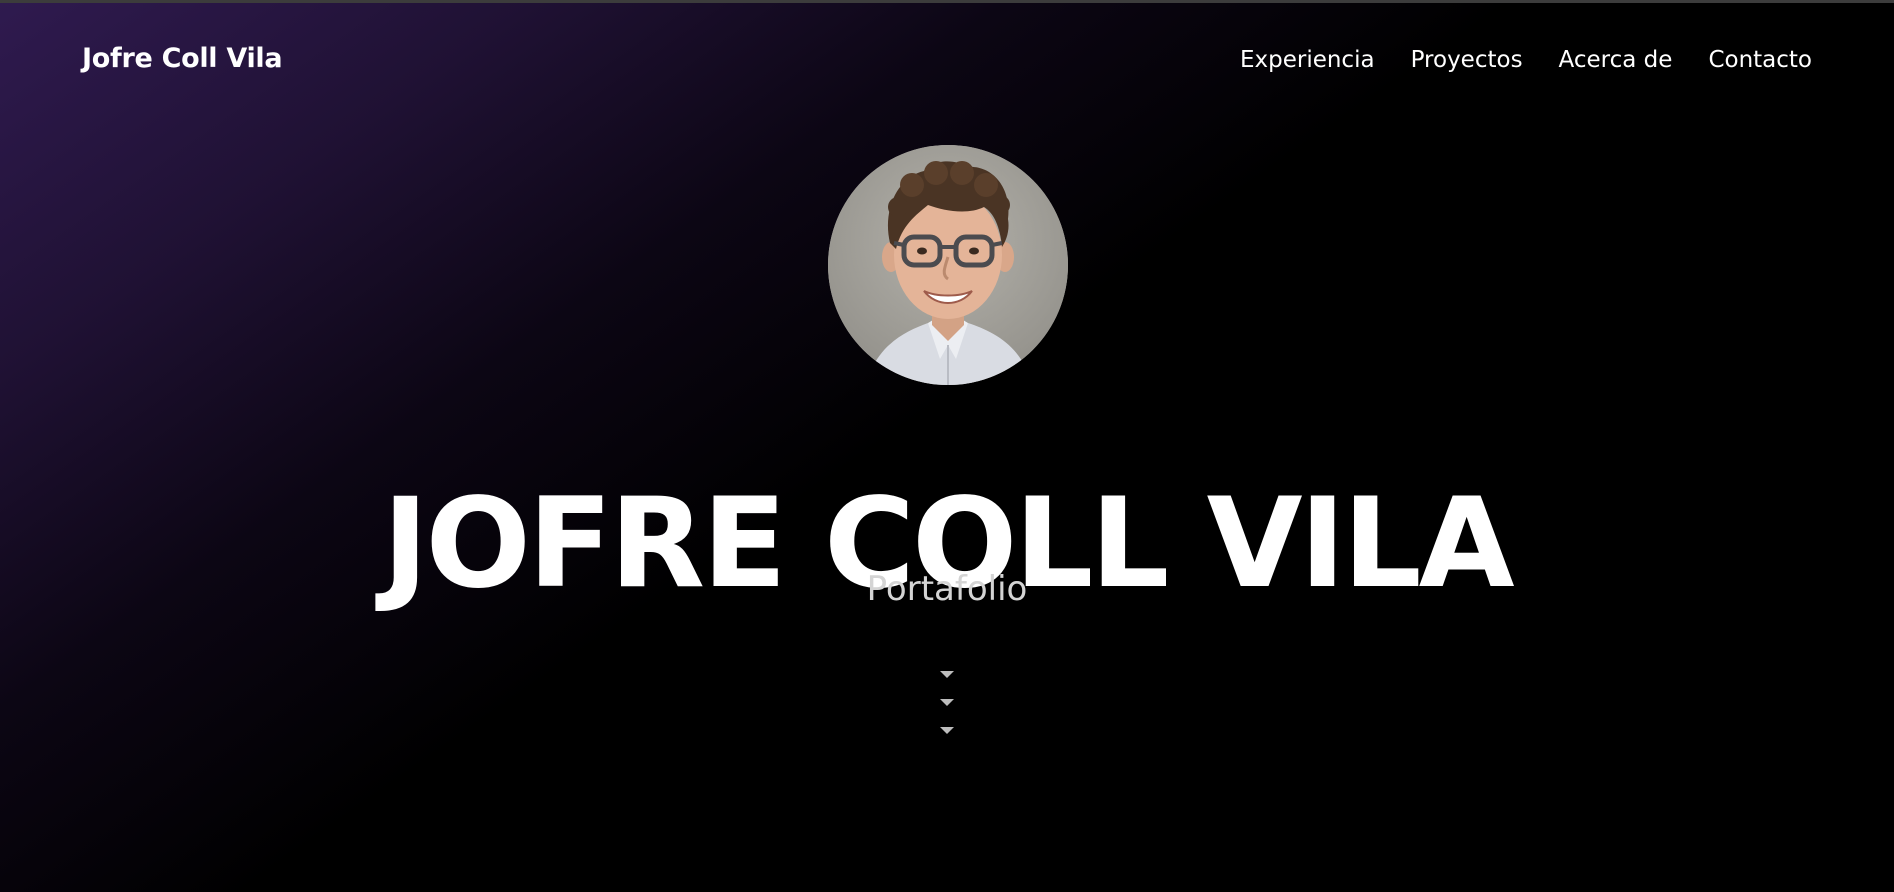 This screenshot has height=892, width=1894. What do you see at coordinates (1760, 60) in the screenshot?
I see `nav-link-contacto: Contacto` at bounding box center [1760, 60].